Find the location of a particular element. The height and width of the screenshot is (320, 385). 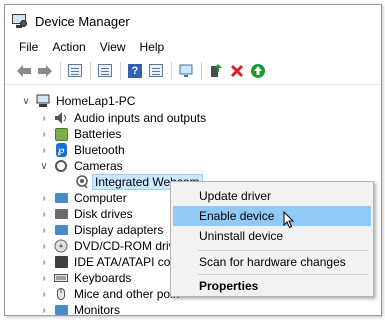

bluetooth-icon: ℘ is located at coordinates (61, 150).